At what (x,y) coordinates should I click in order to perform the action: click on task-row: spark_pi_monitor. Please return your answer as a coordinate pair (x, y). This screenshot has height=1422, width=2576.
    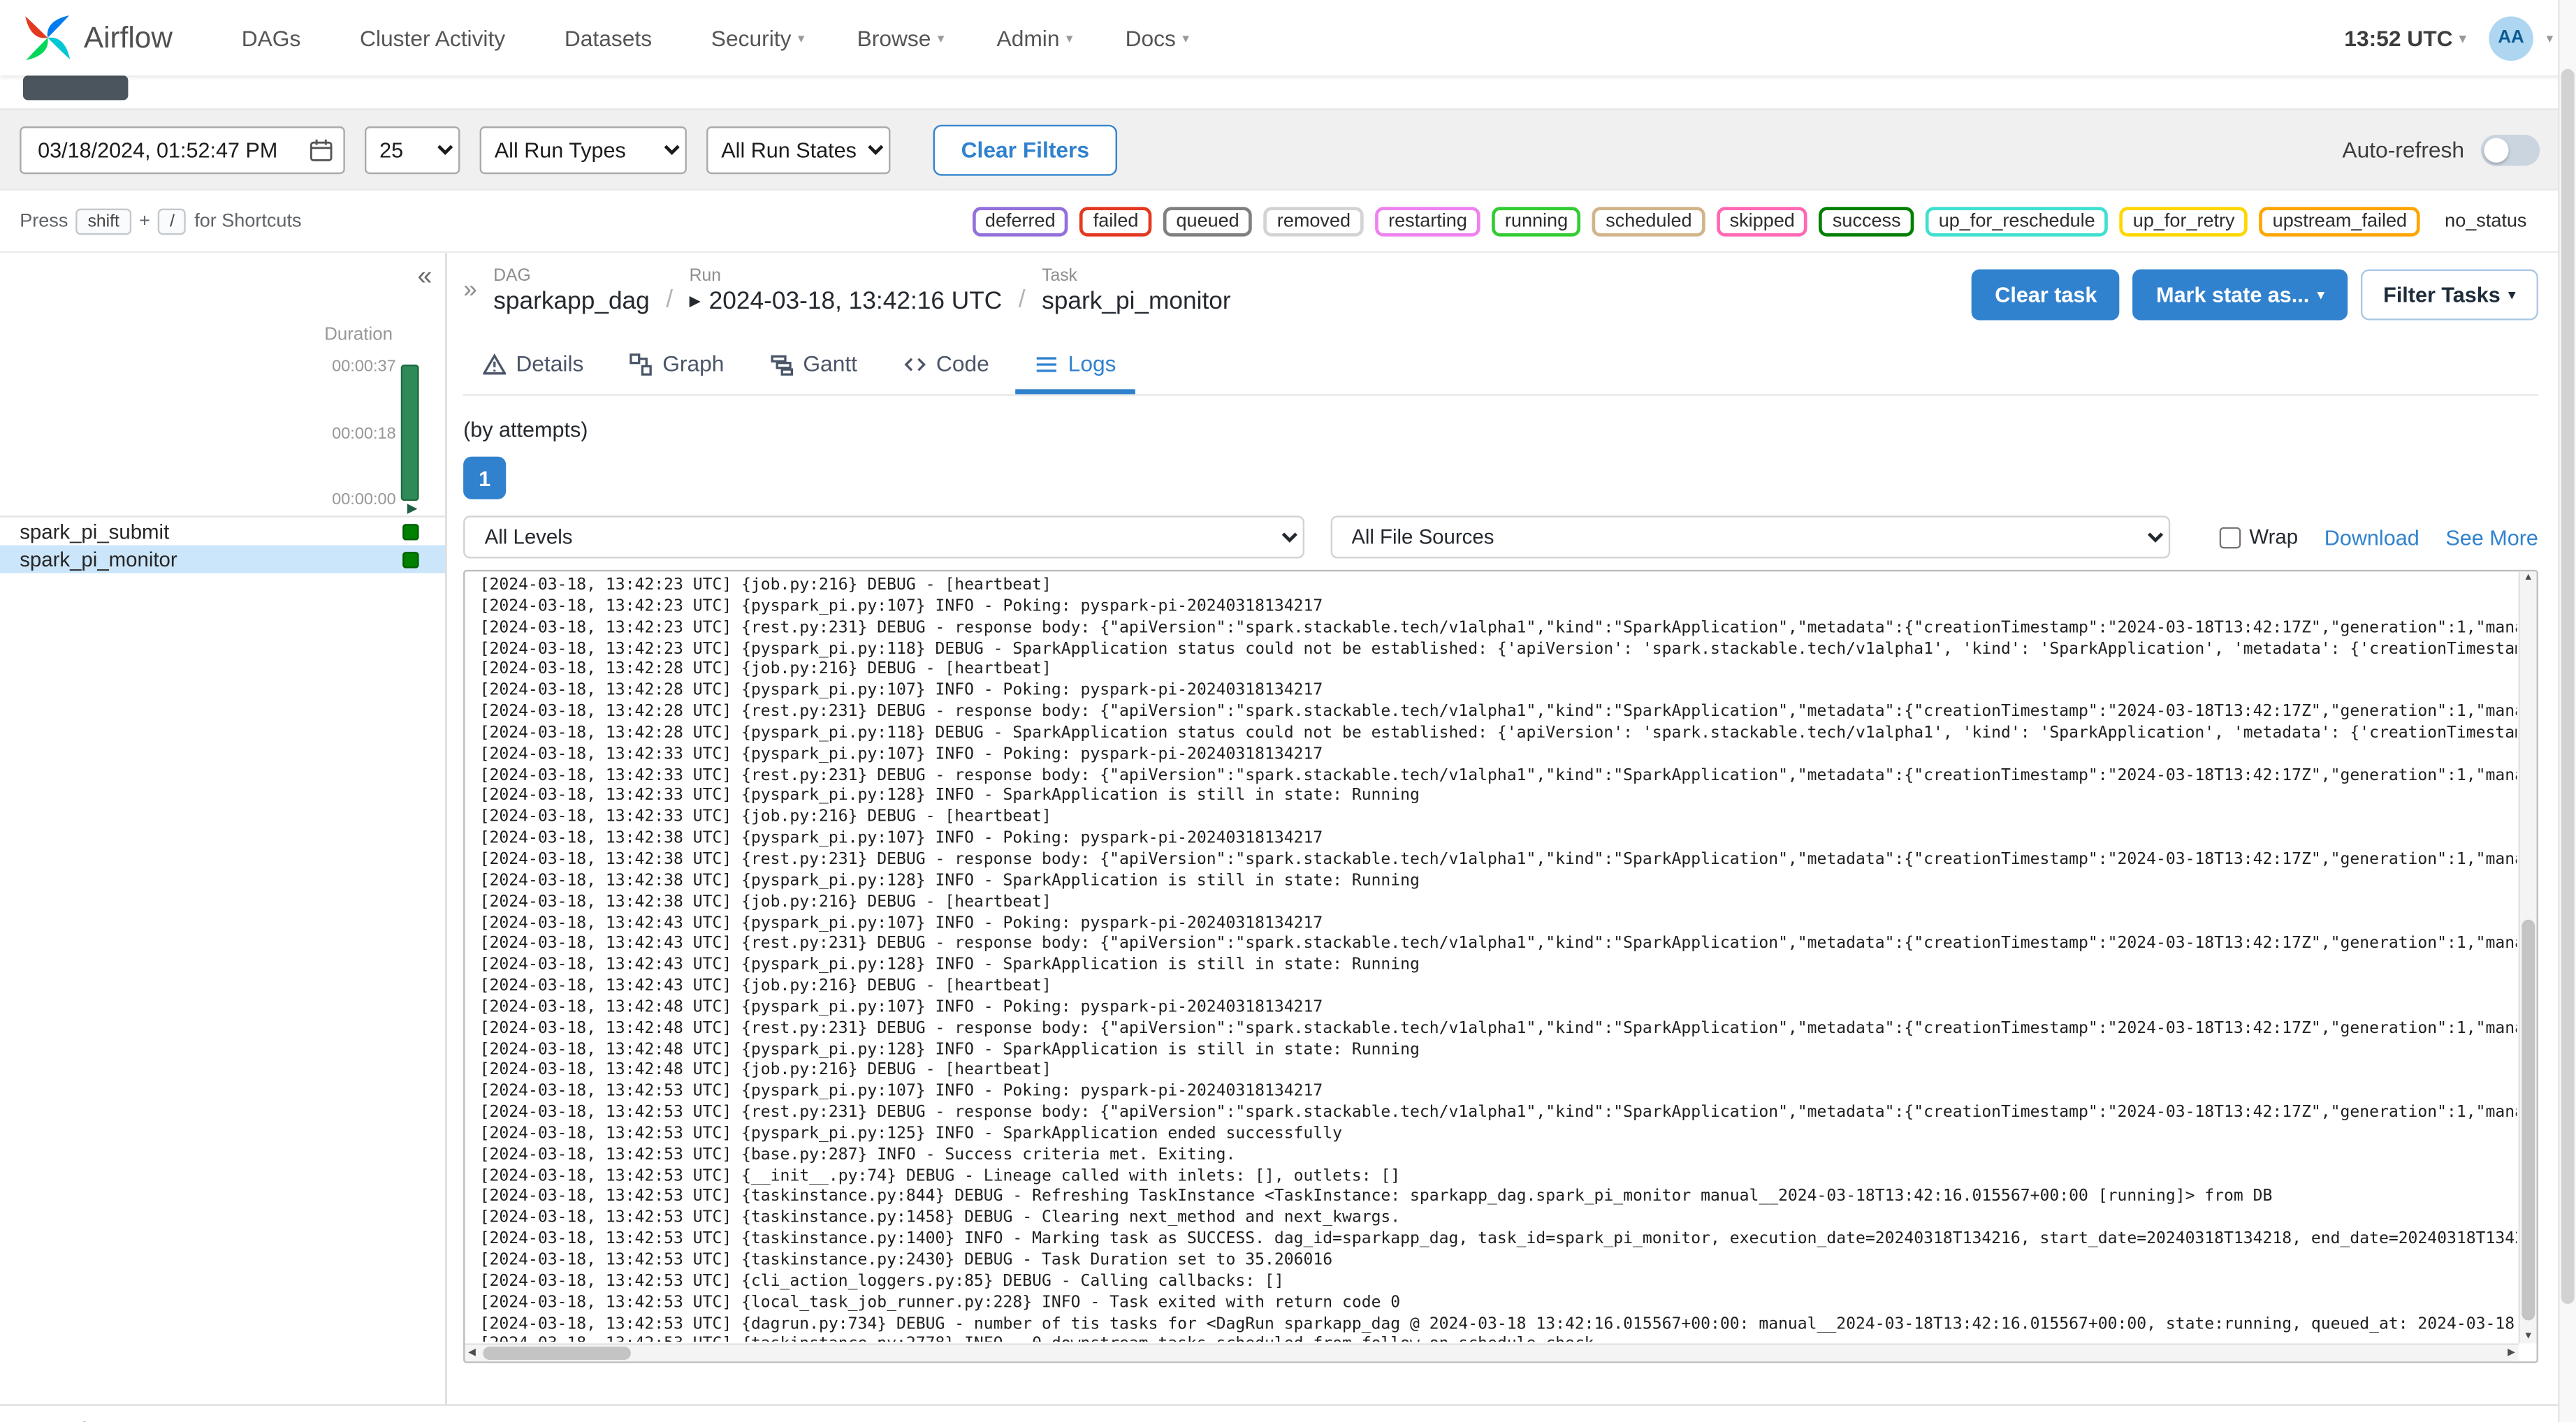
    Looking at the image, I should click on (223, 559).